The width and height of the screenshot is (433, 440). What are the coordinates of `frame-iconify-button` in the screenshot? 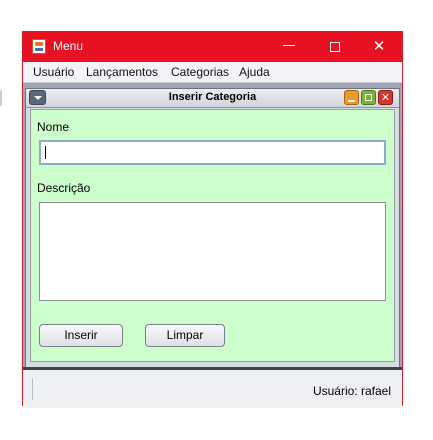 It's located at (351, 97).